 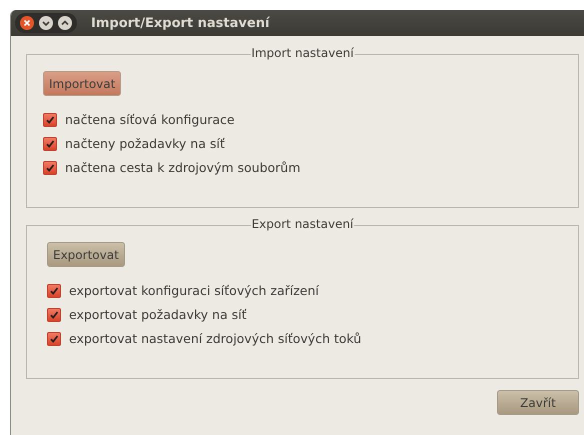 I want to click on checkbox-label: načtena cesta k zdrojovým souborům, so click(x=182, y=167).